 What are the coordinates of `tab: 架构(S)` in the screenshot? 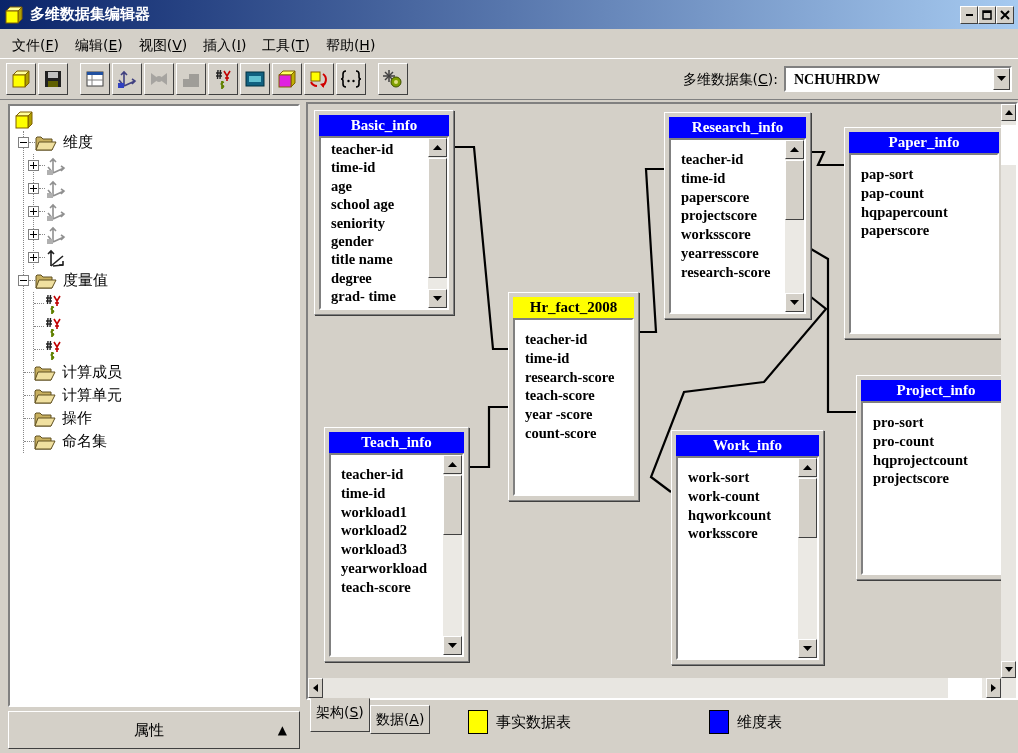 It's located at (340, 715).